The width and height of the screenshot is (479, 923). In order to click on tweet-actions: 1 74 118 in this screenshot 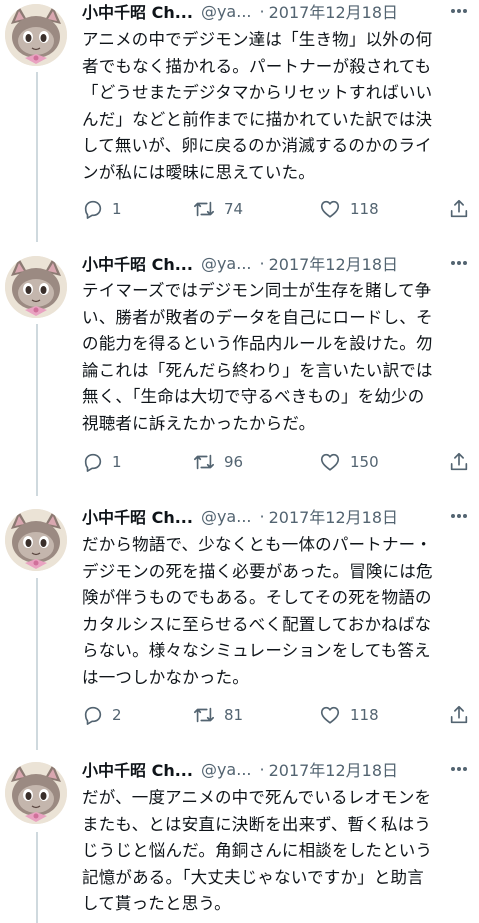, I will do `click(277, 209)`.